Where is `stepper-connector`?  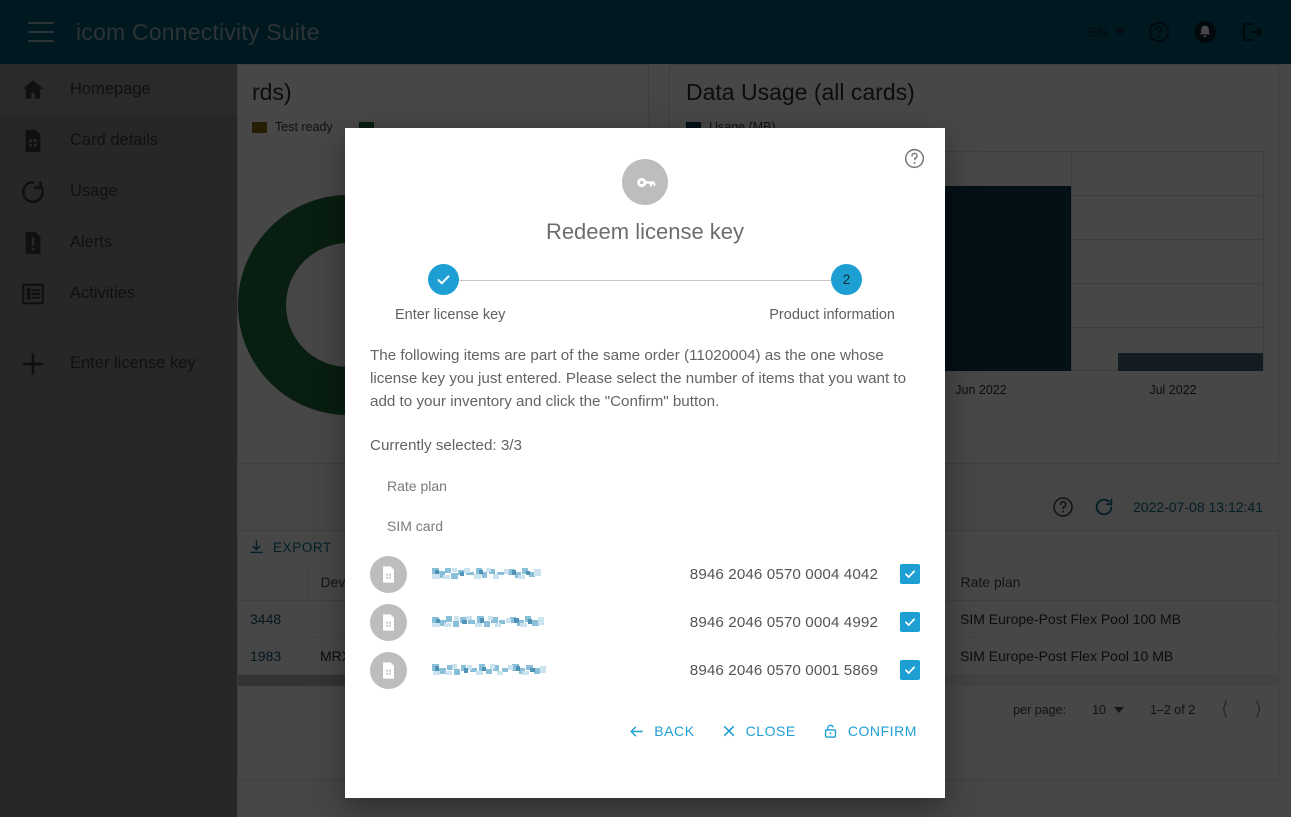
stepper-connector is located at coordinates (645, 280).